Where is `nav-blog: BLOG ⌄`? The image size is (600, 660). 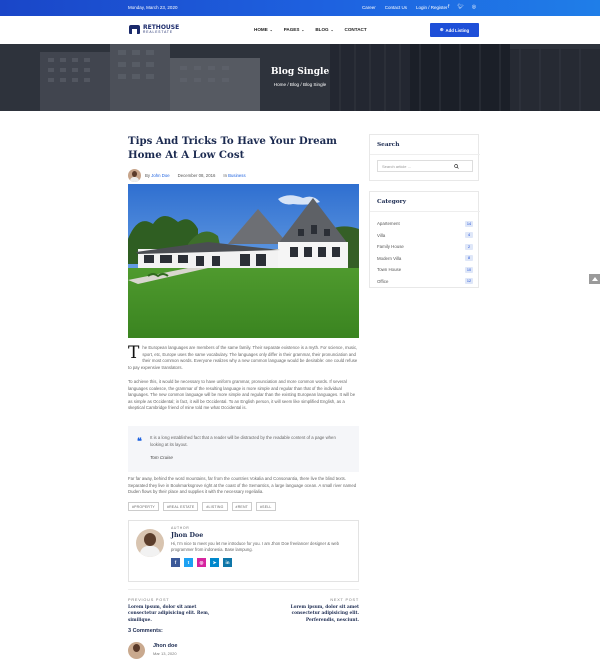 nav-blog: BLOG ⌄ is located at coordinates (324, 29).